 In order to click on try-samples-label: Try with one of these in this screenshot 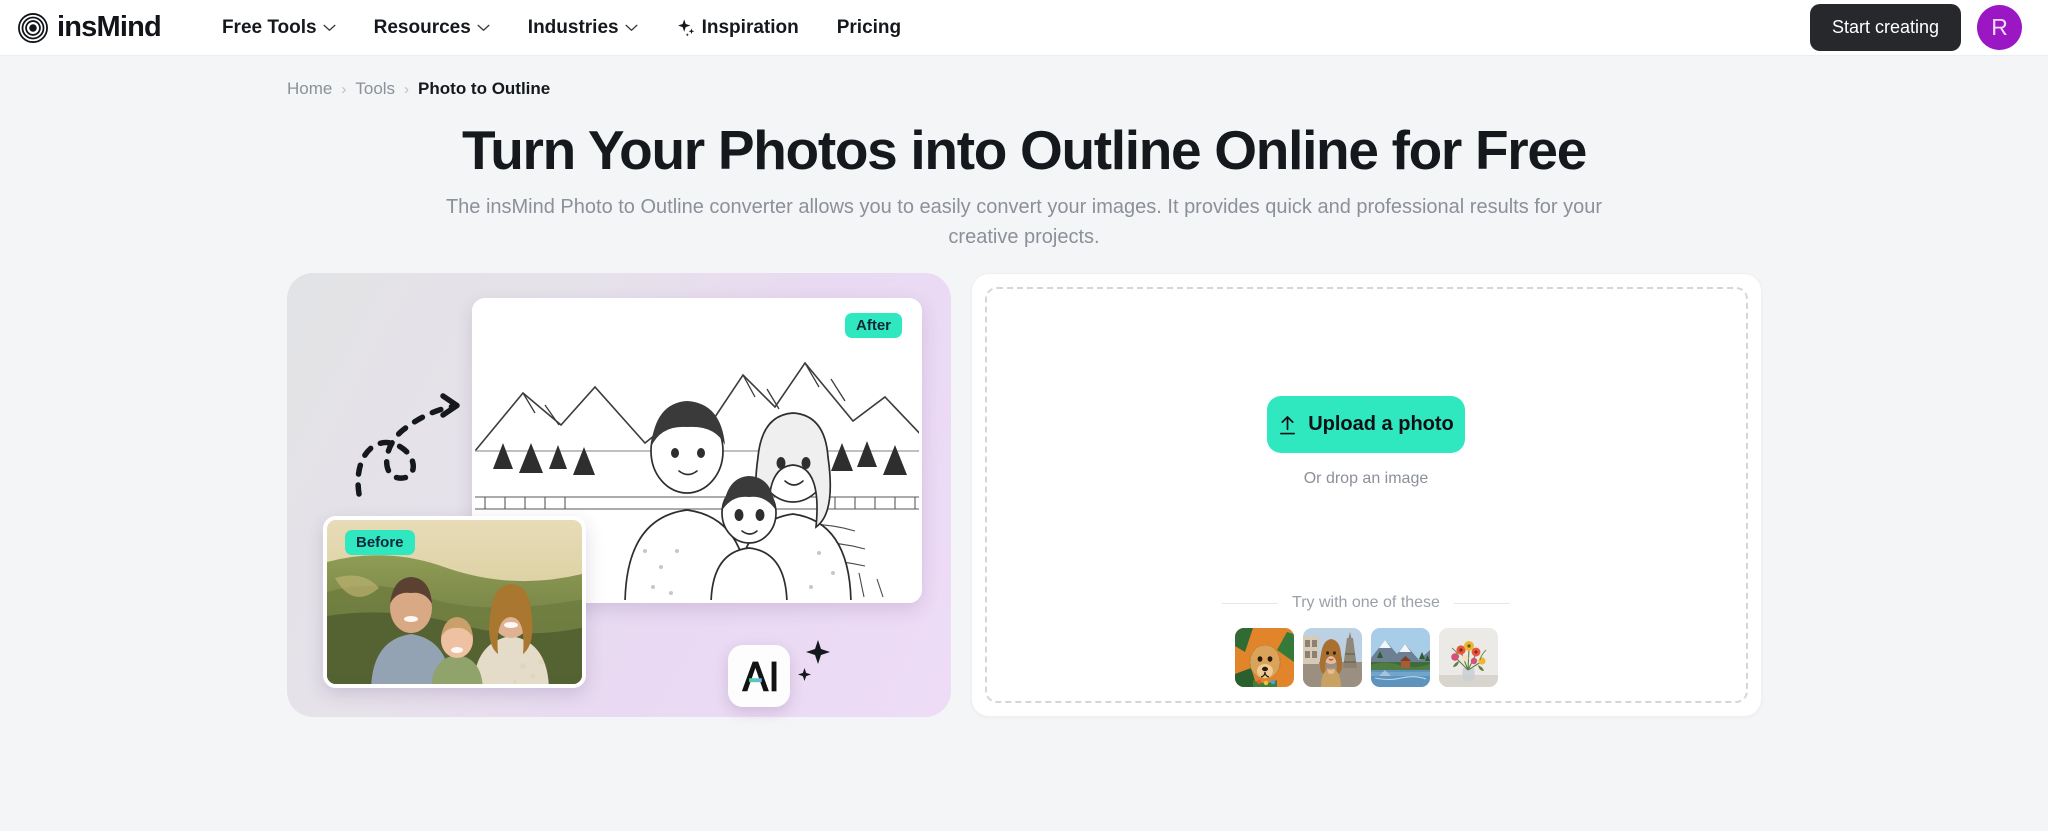, I will do `click(1366, 603)`.